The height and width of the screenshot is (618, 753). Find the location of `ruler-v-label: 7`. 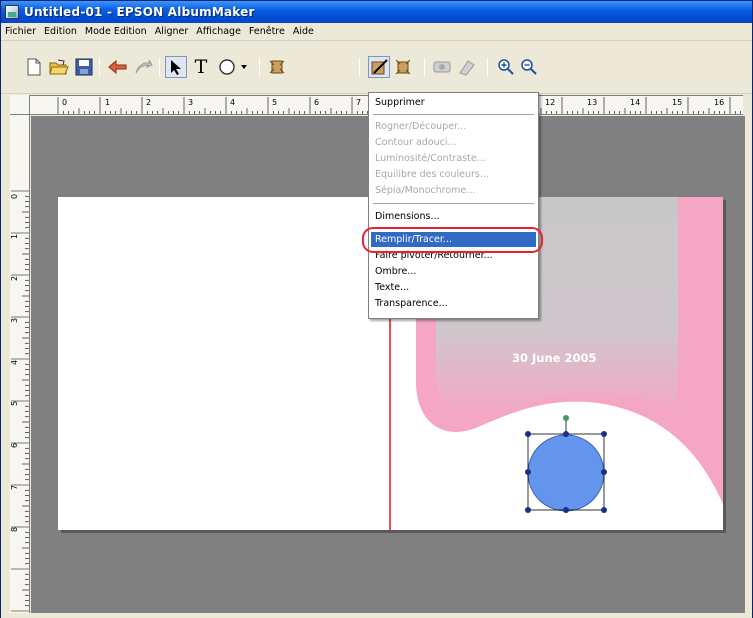

ruler-v-label: 7 is located at coordinates (15, 487).